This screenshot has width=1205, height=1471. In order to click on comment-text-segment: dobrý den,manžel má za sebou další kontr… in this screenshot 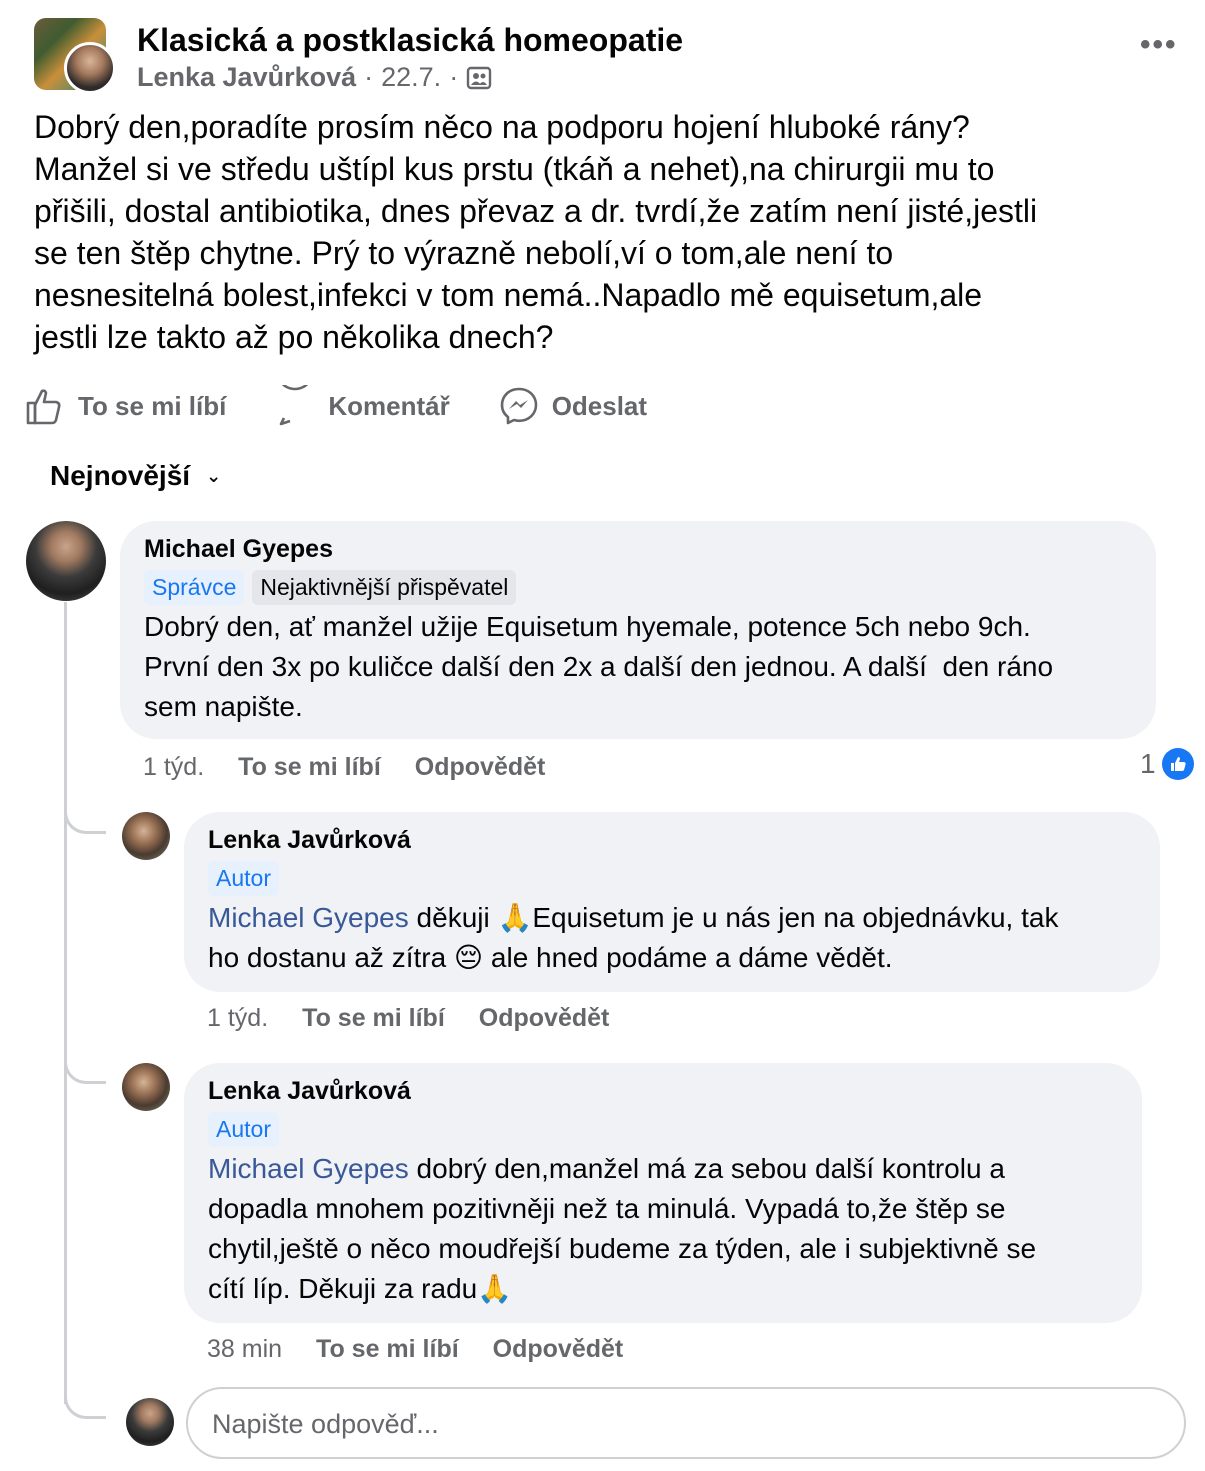, I will do `click(706, 1168)`.